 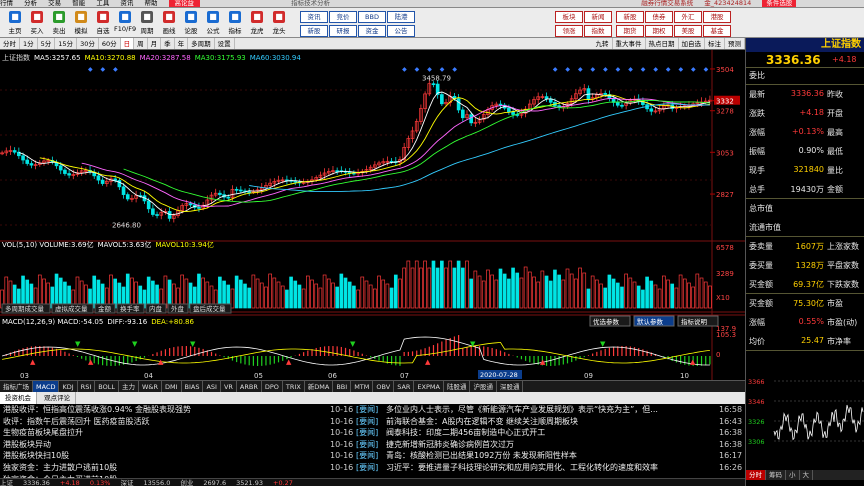 I want to click on vol-subtab-6: 盘后成交量, so click(x=209, y=308).